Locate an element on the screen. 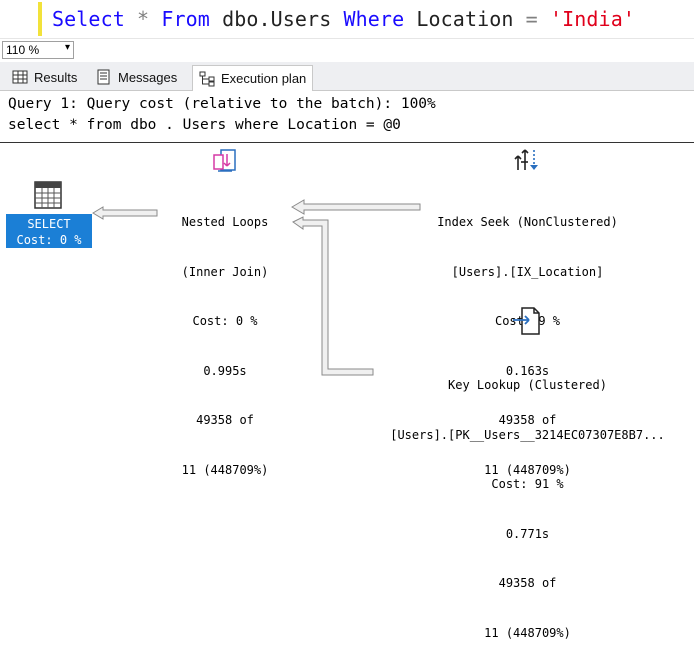  nested-loops-time: 0.995s is located at coordinates (225, 370).